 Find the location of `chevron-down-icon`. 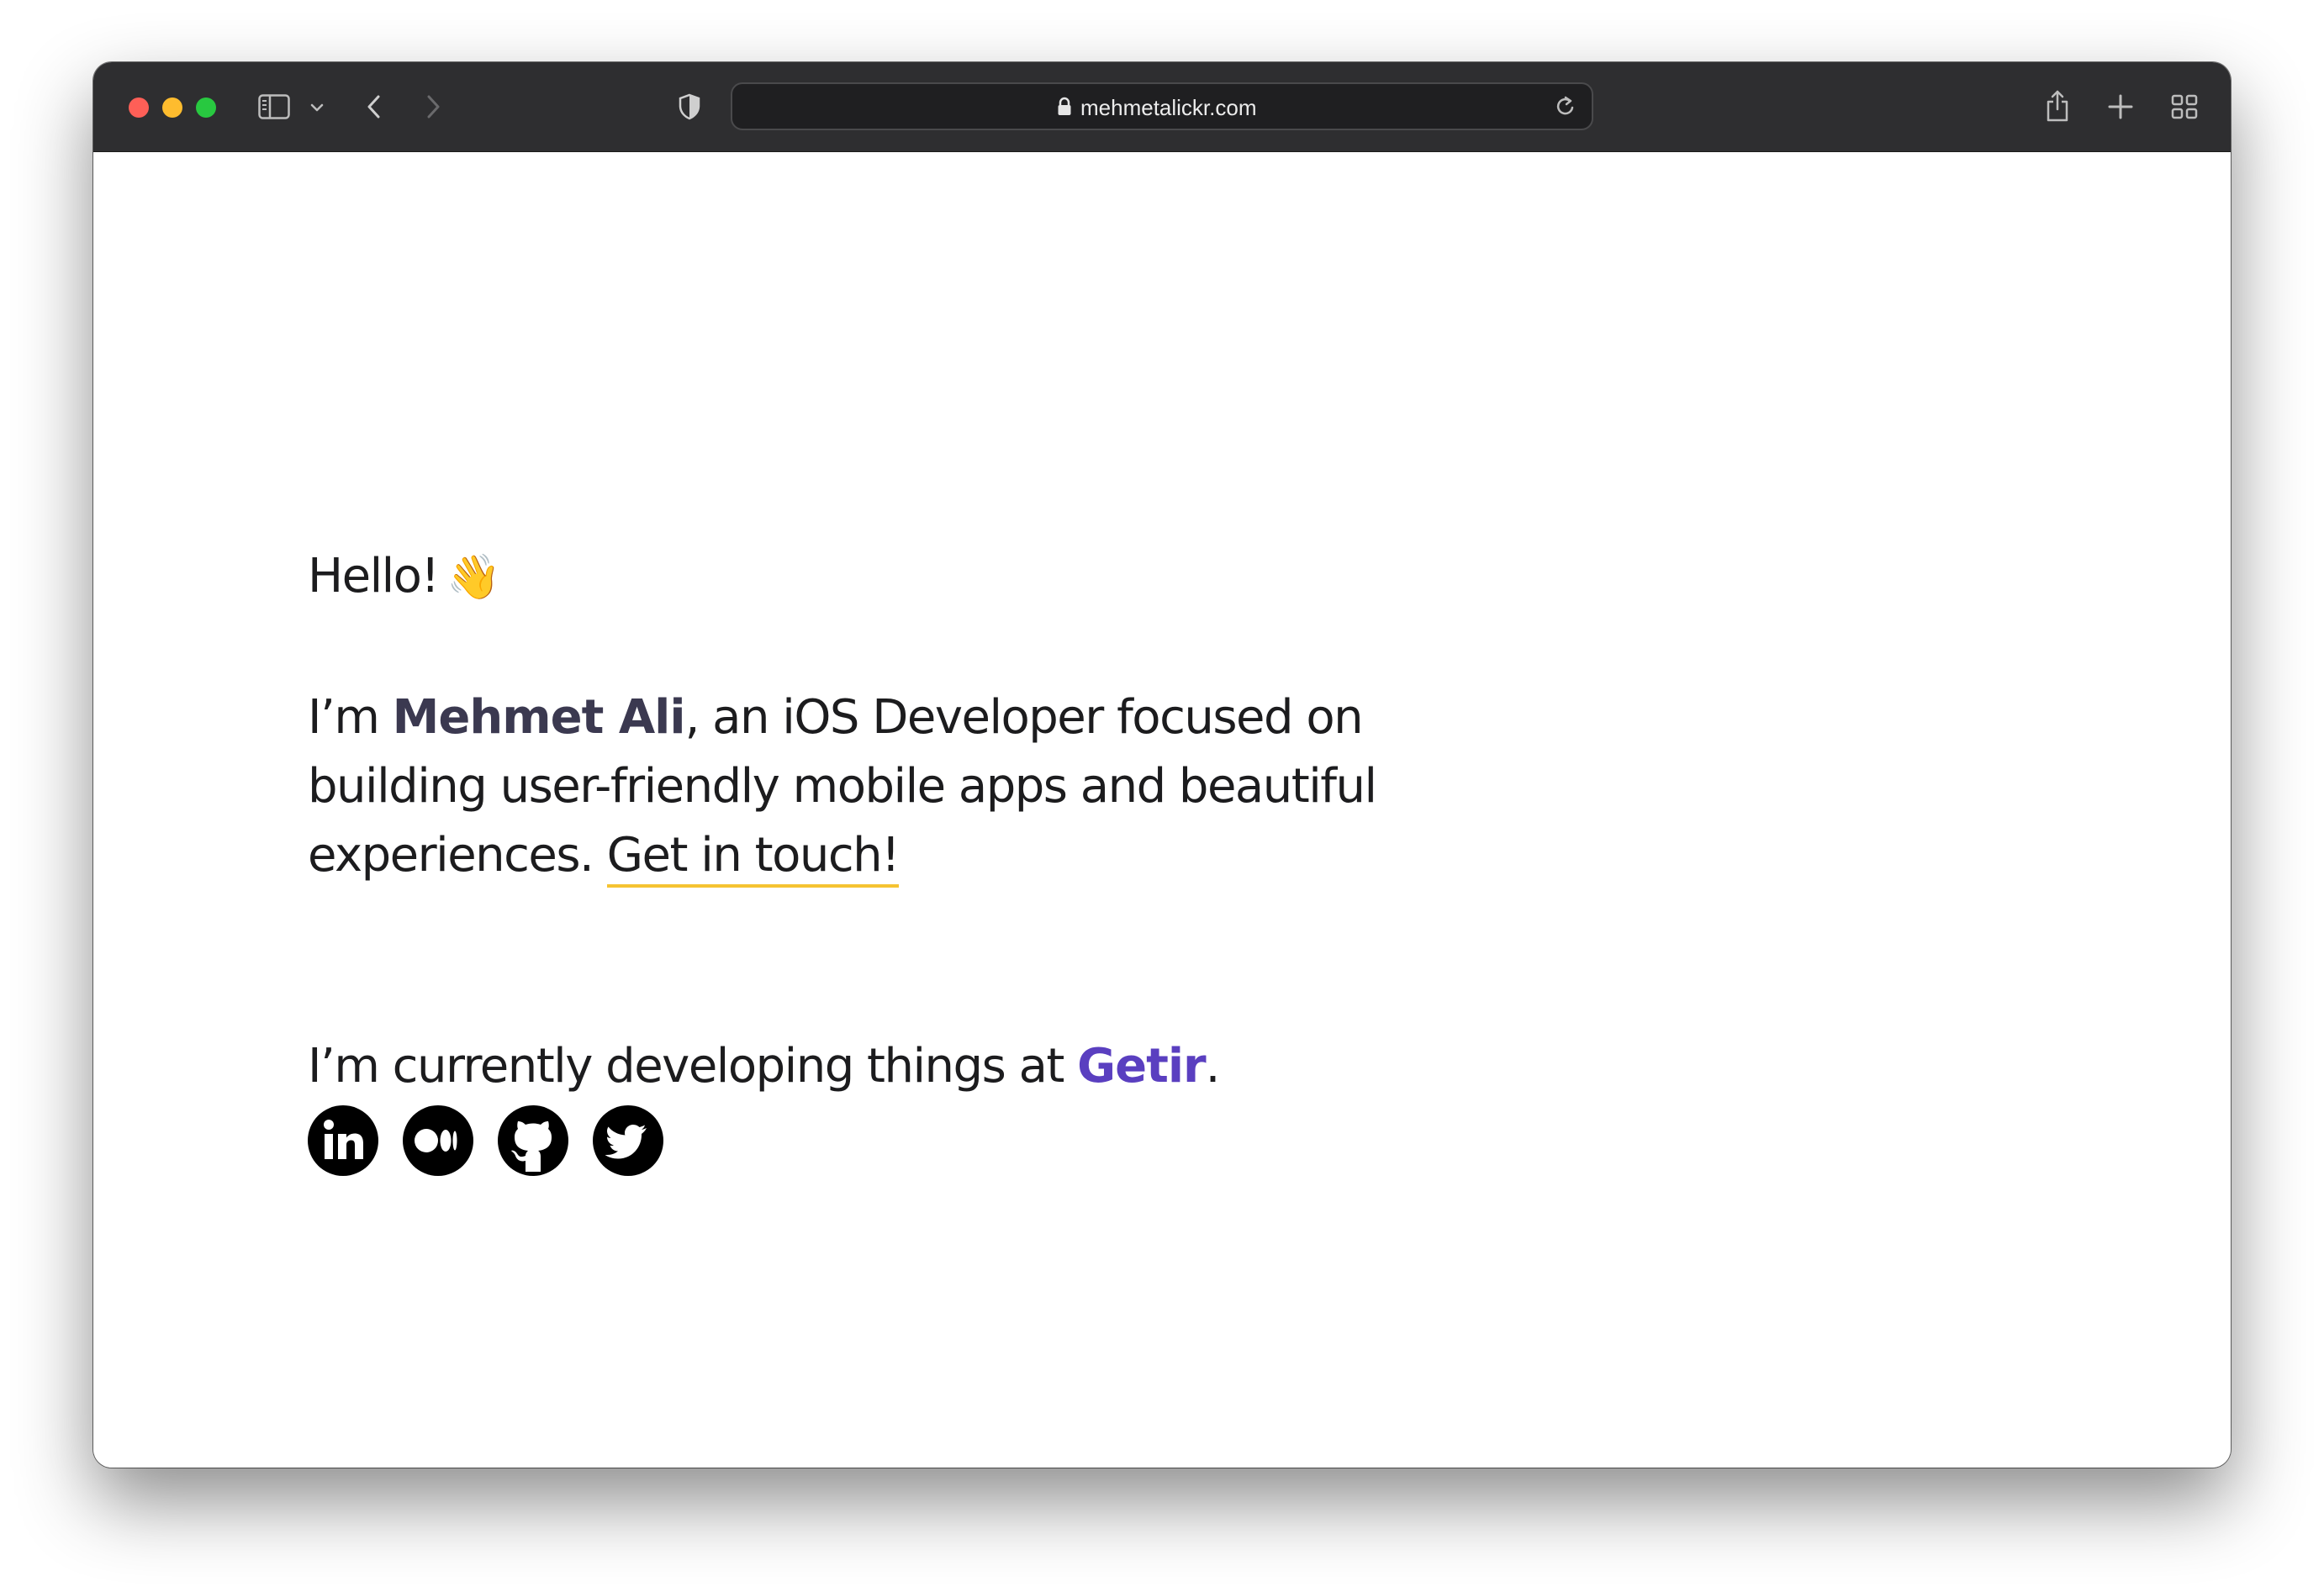

chevron-down-icon is located at coordinates (317, 108).